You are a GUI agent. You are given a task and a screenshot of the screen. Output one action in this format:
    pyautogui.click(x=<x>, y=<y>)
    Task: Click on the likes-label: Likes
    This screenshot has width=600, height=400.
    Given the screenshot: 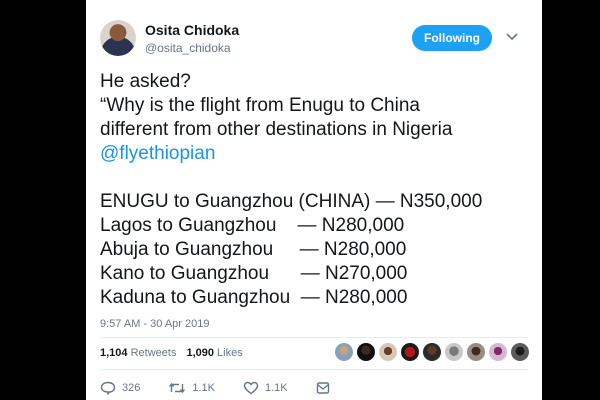 What is the action you would take?
    pyautogui.click(x=230, y=353)
    